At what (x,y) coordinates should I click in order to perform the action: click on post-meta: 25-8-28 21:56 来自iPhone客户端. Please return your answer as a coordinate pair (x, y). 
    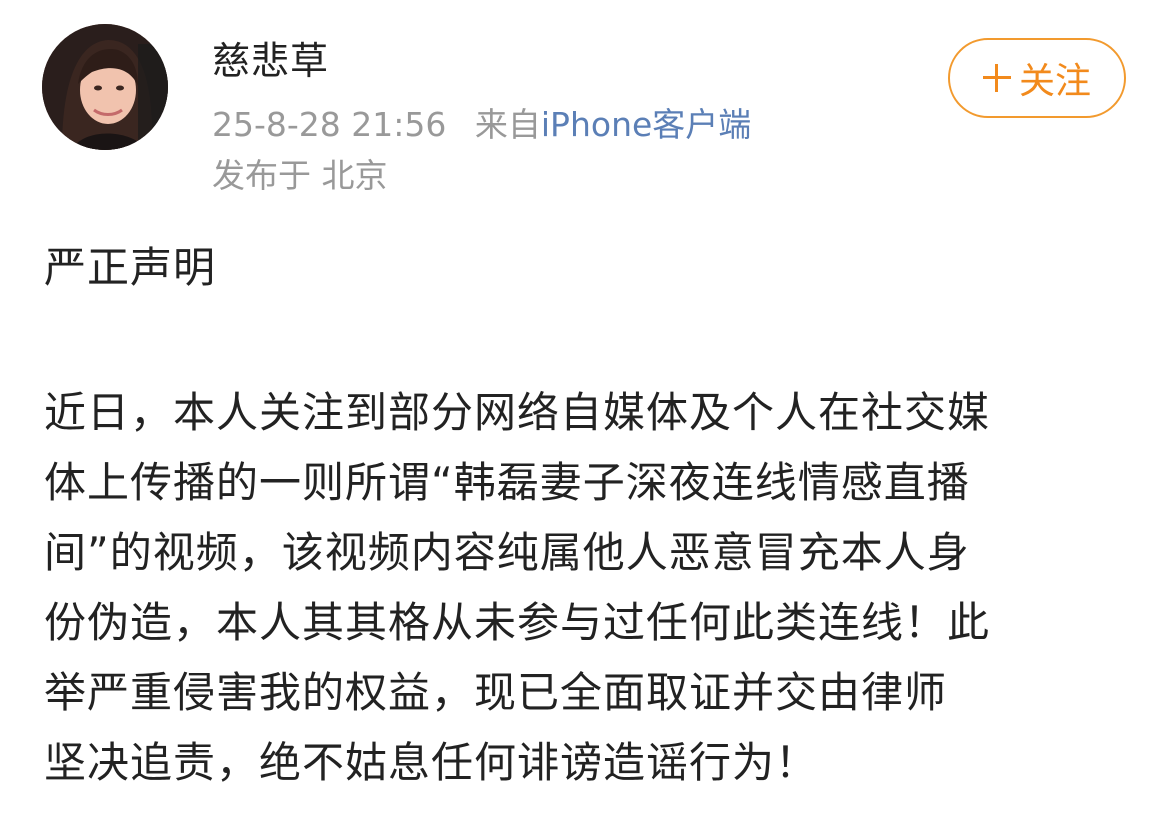
    Looking at the image, I should click on (481, 125).